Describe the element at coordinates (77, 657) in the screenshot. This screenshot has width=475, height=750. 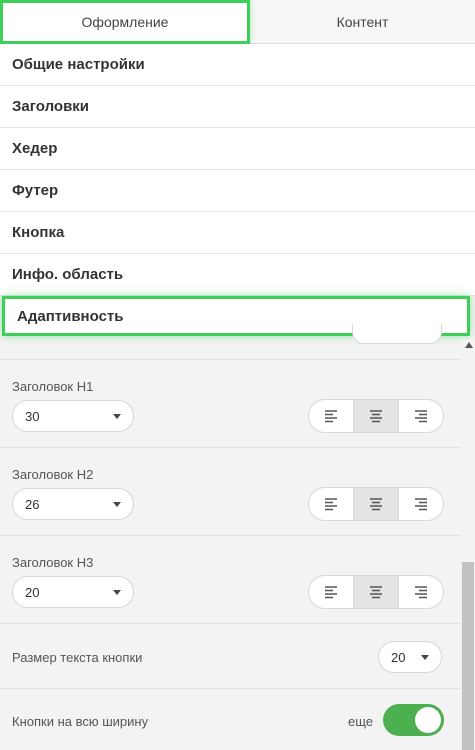
I see `button-text-size-label: Размер текста кнопки` at that location.